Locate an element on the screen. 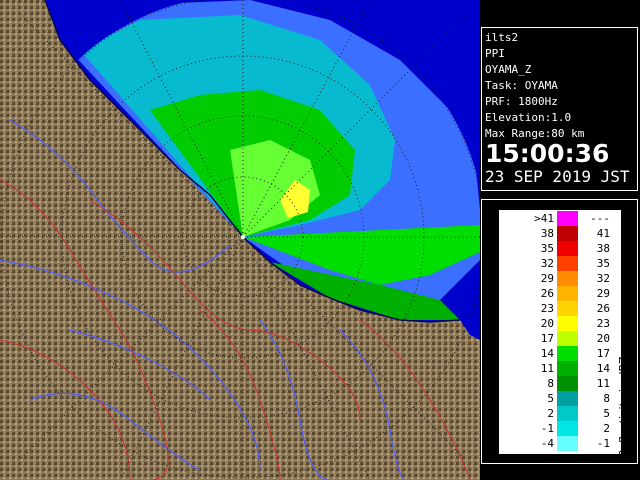 This screenshot has height=480, width=640. legend-low-value: 8 is located at coordinates (550, 383).